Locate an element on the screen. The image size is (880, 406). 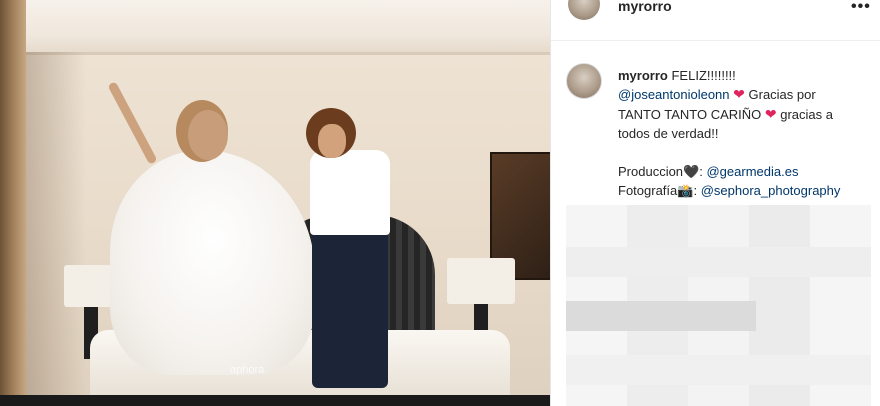
groom-face is located at coordinates (332, 141).